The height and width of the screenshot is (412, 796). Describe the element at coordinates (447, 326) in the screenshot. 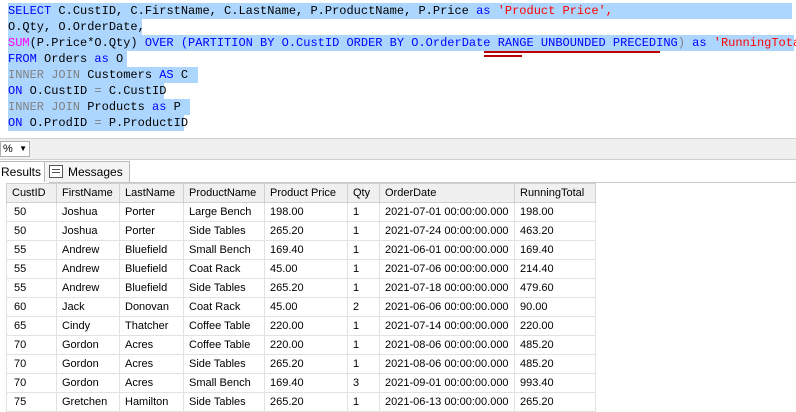

I see `grid-cell: 2021-07-14 00:00:00.000` at that location.